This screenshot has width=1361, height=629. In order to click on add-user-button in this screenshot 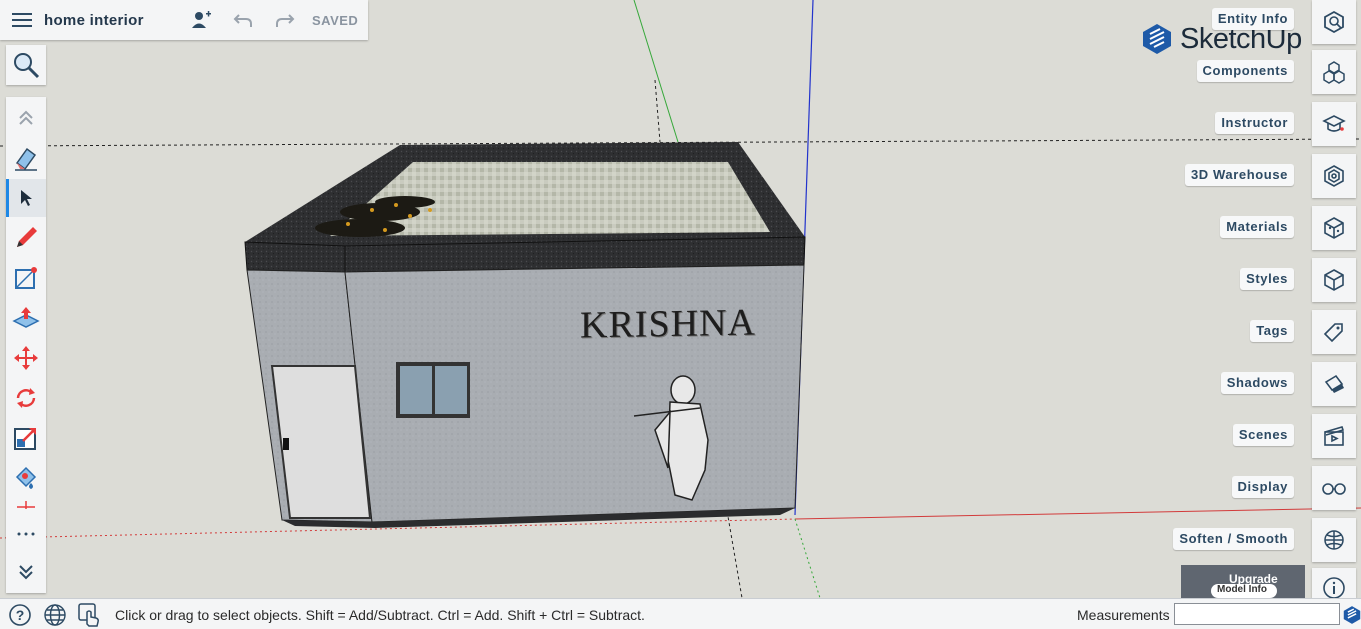, I will do `click(201, 20)`.